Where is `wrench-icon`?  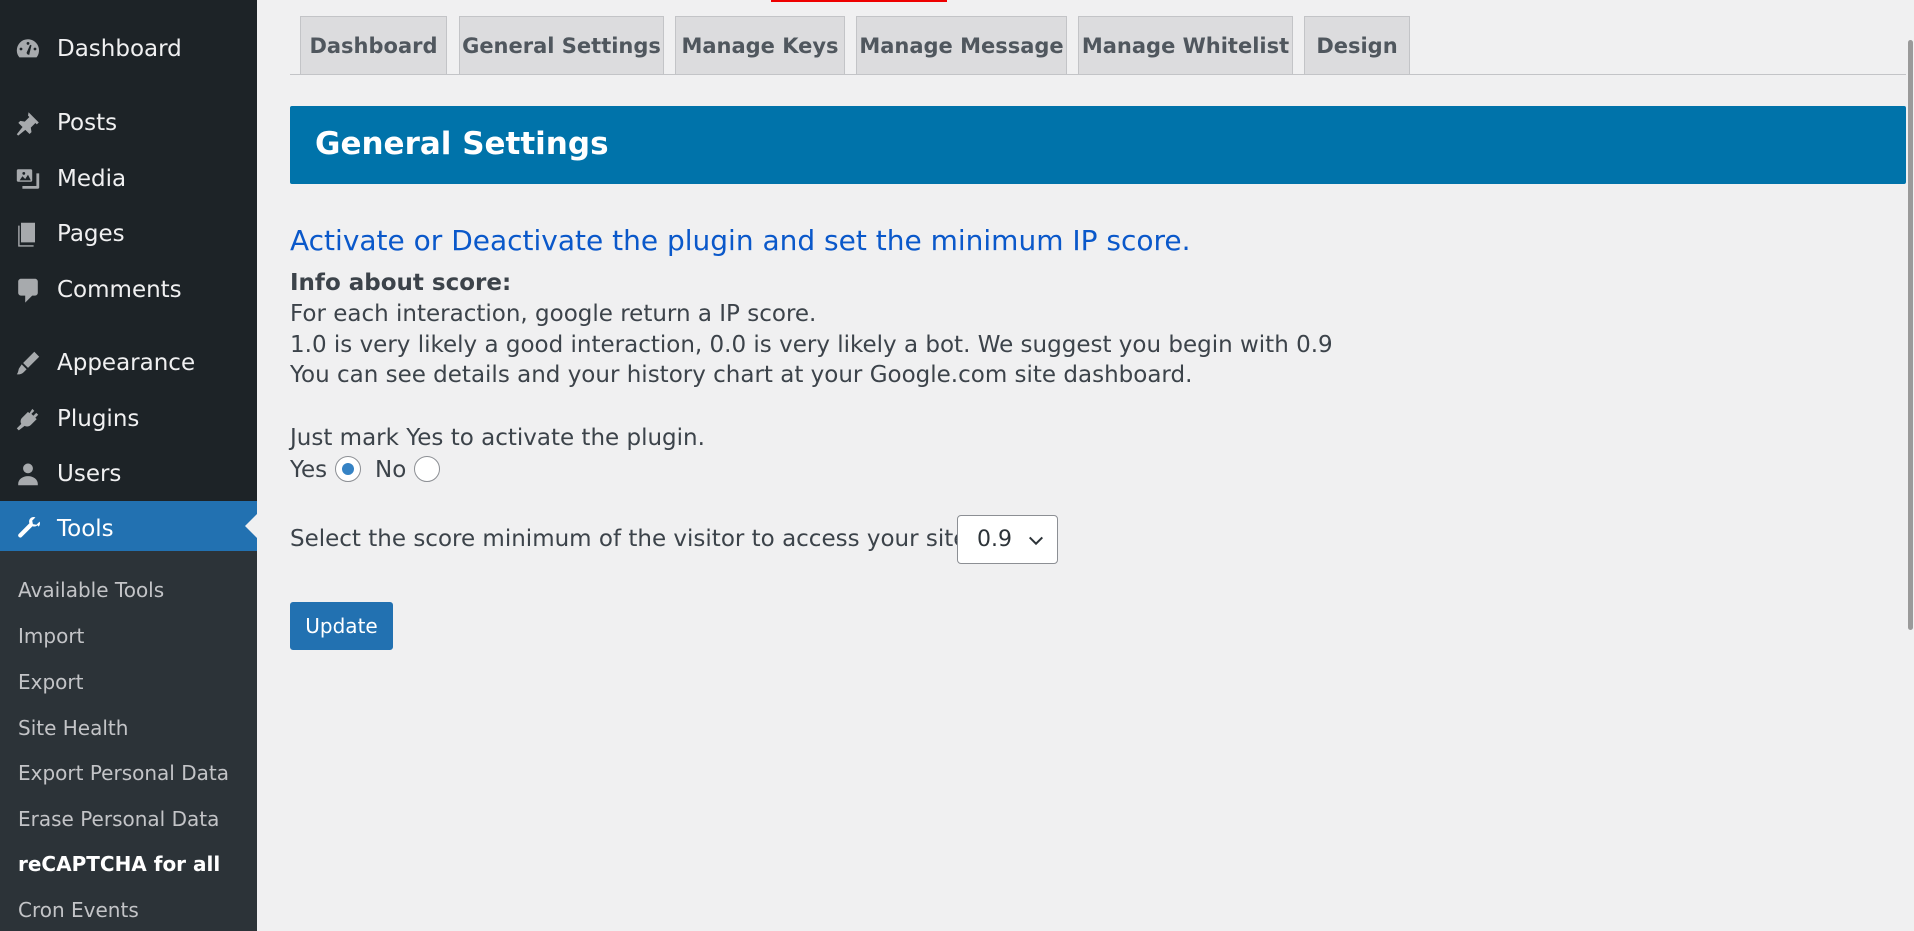
wrench-icon is located at coordinates (28, 529).